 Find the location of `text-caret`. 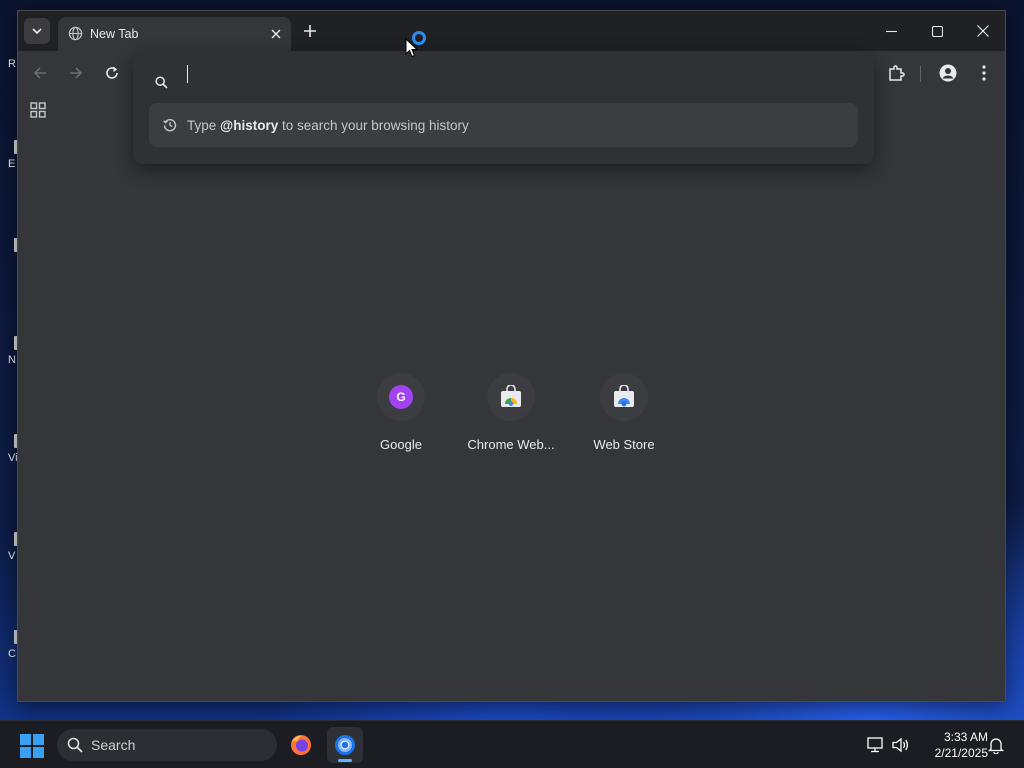

text-caret is located at coordinates (187, 74).